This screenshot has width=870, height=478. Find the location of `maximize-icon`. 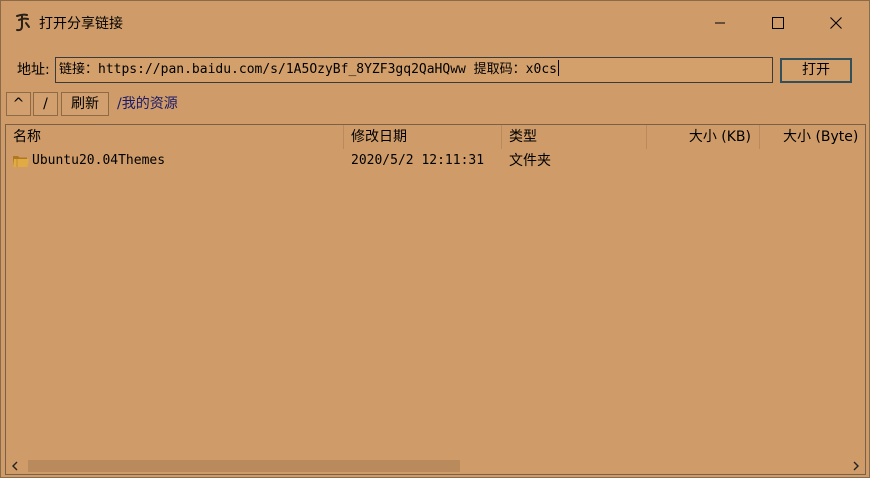

maximize-icon is located at coordinates (778, 23).